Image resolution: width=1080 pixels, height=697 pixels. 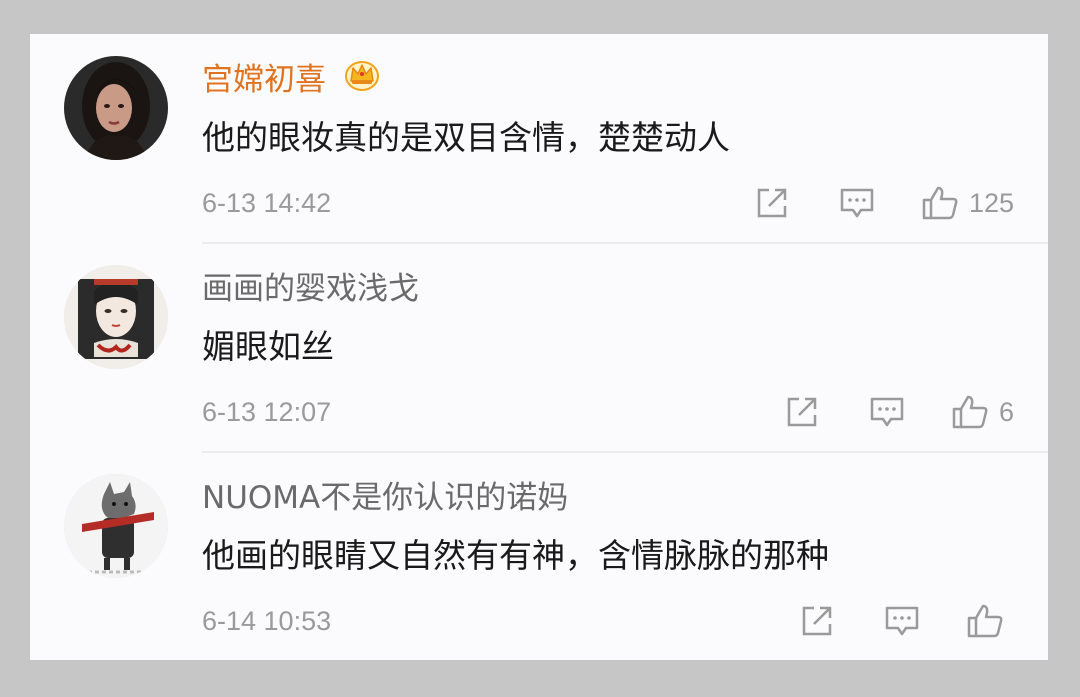 I want to click on like-button: 6, so click(x=982, y=412).